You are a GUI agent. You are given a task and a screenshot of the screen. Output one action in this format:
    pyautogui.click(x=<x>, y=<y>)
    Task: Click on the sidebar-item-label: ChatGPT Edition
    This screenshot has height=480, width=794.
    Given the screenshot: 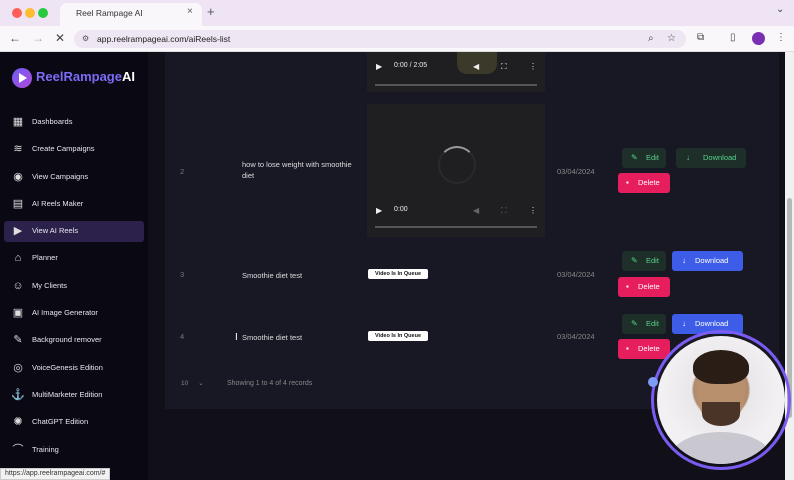 What is the action you would take?
    pyautogui.click(x=60, y=421)
    